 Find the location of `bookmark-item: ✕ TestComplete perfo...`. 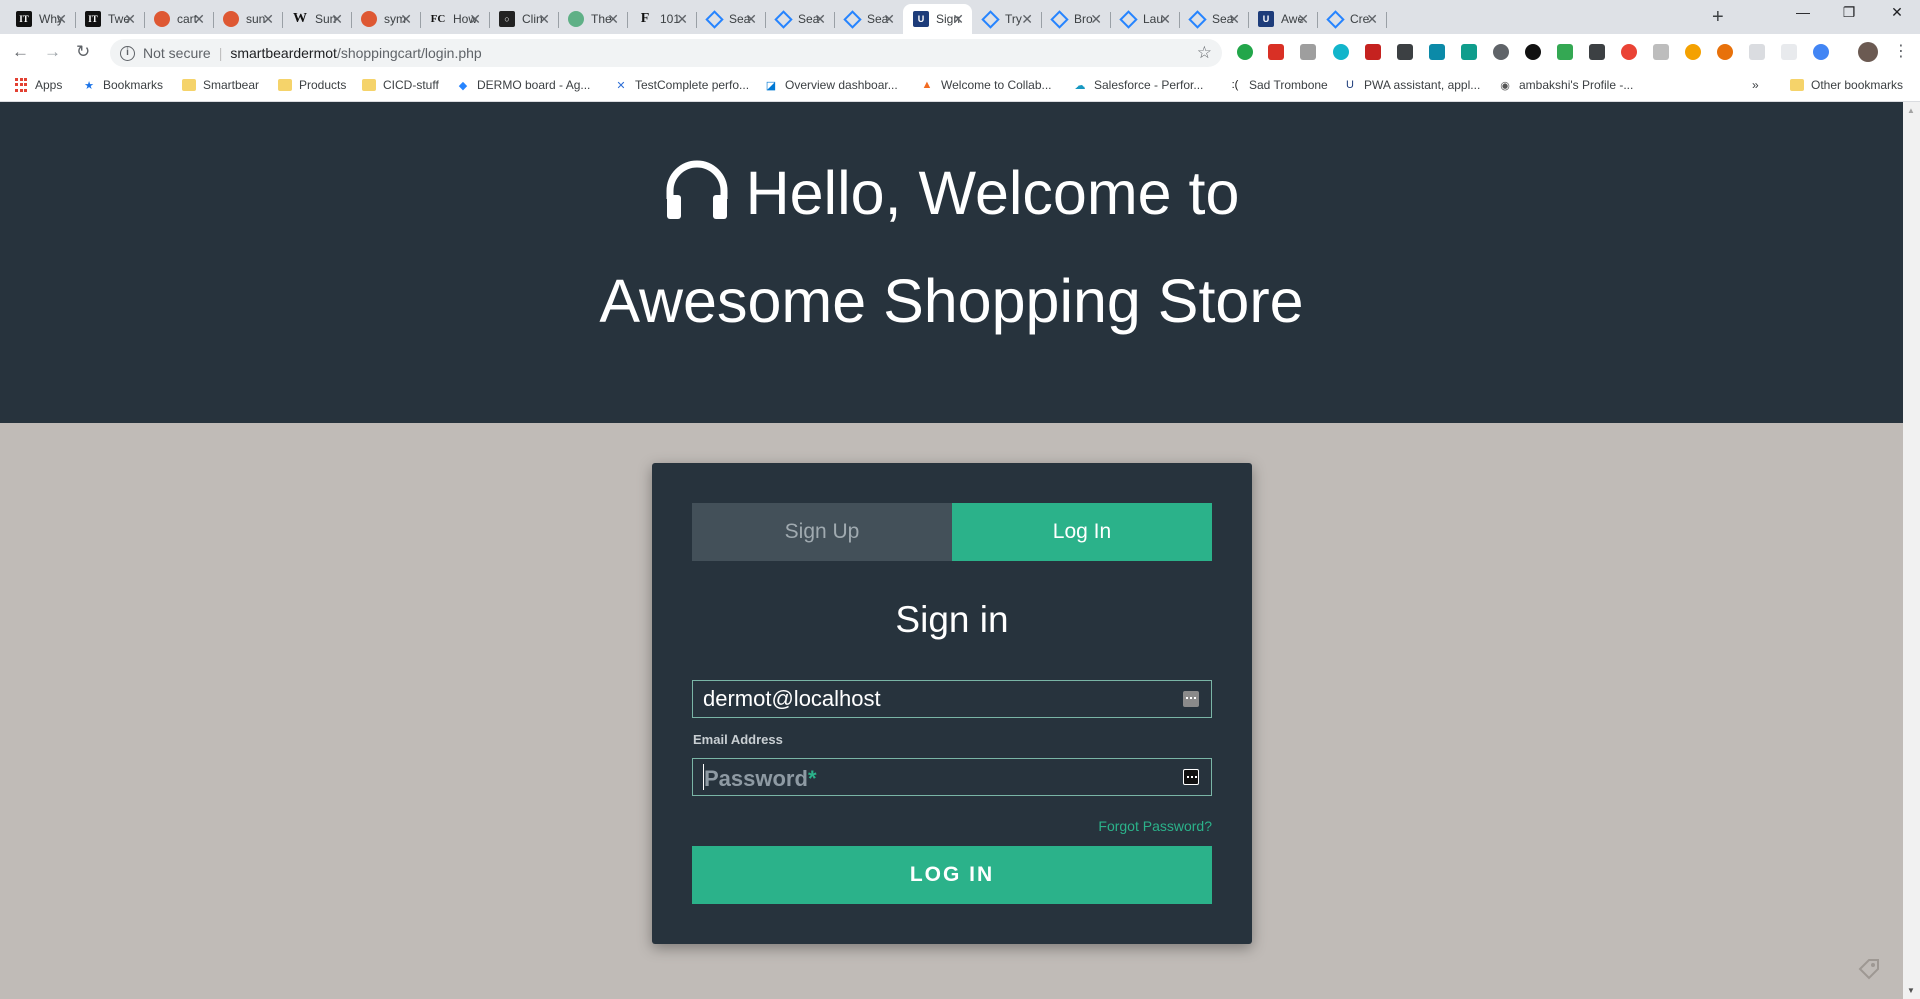

bookmark-item: ✕ TestComplete perfo... is located at coordinates (681, 85).